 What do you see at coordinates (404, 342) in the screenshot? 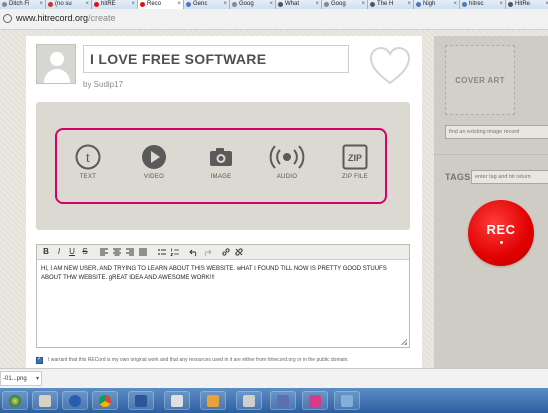
I see `resize-handle` at bounding box center [404, 342].